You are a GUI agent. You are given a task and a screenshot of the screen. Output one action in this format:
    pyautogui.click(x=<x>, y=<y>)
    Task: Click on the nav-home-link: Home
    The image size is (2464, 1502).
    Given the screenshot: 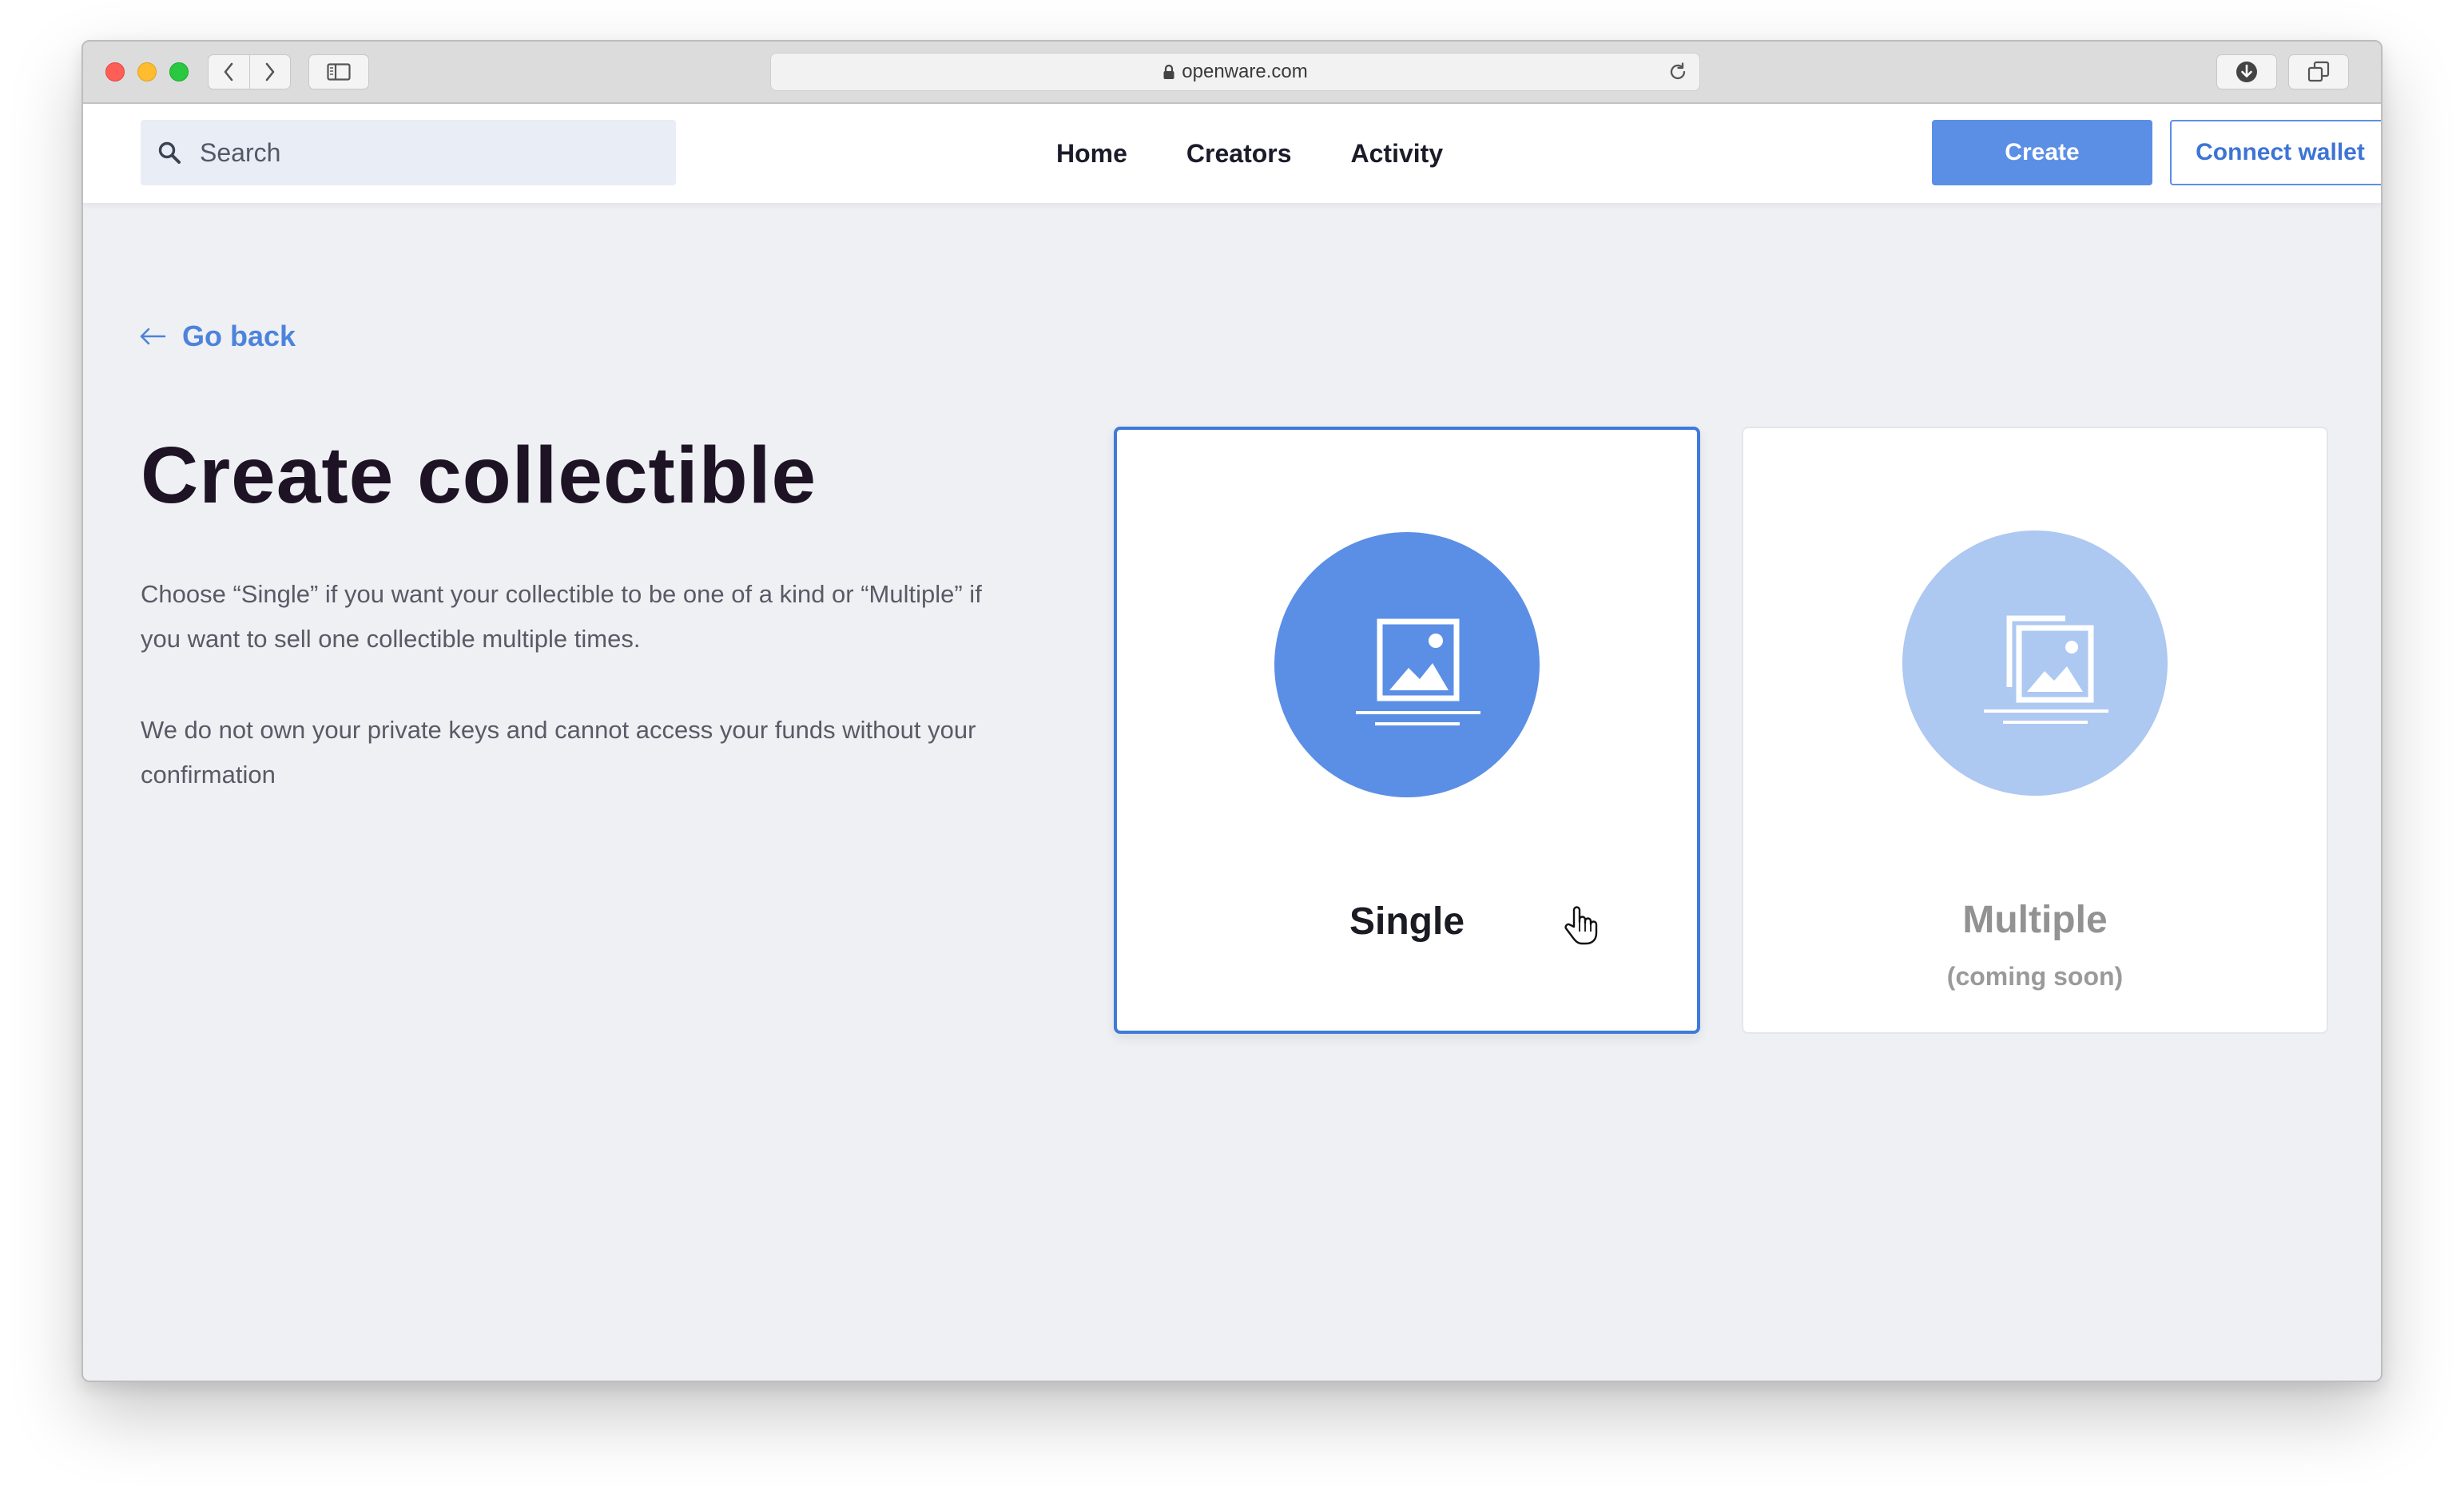 What is the action you would take?
    pyautogui.click(x=1091, y=154)
    